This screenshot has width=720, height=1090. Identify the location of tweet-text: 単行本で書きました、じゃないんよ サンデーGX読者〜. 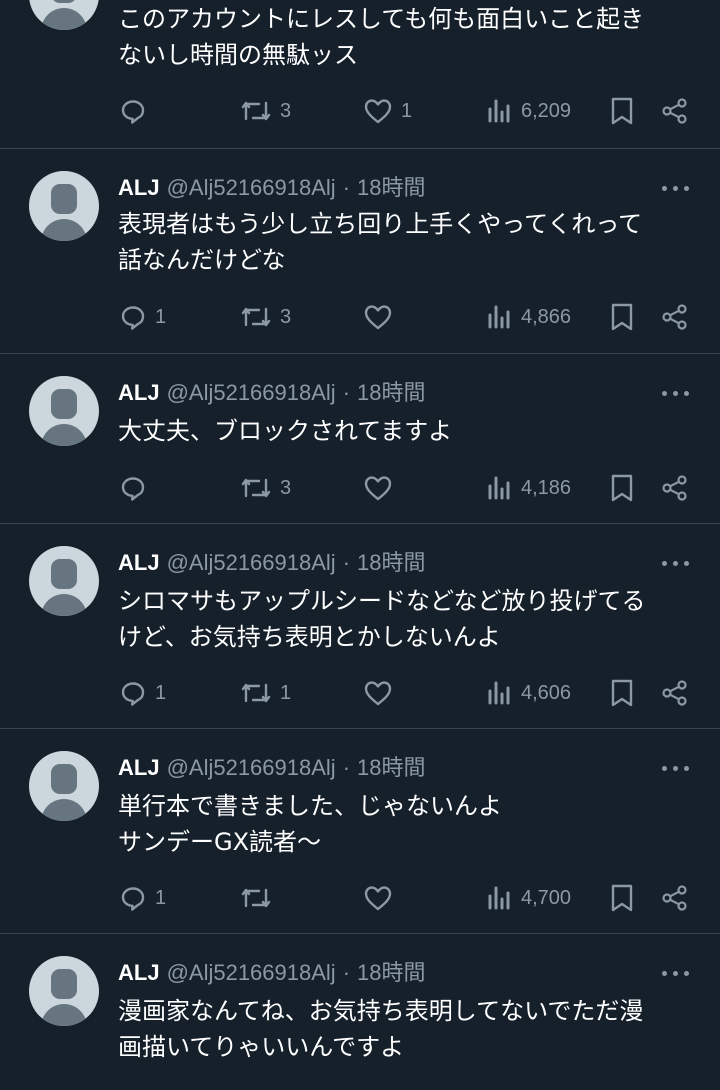
(310, 824).